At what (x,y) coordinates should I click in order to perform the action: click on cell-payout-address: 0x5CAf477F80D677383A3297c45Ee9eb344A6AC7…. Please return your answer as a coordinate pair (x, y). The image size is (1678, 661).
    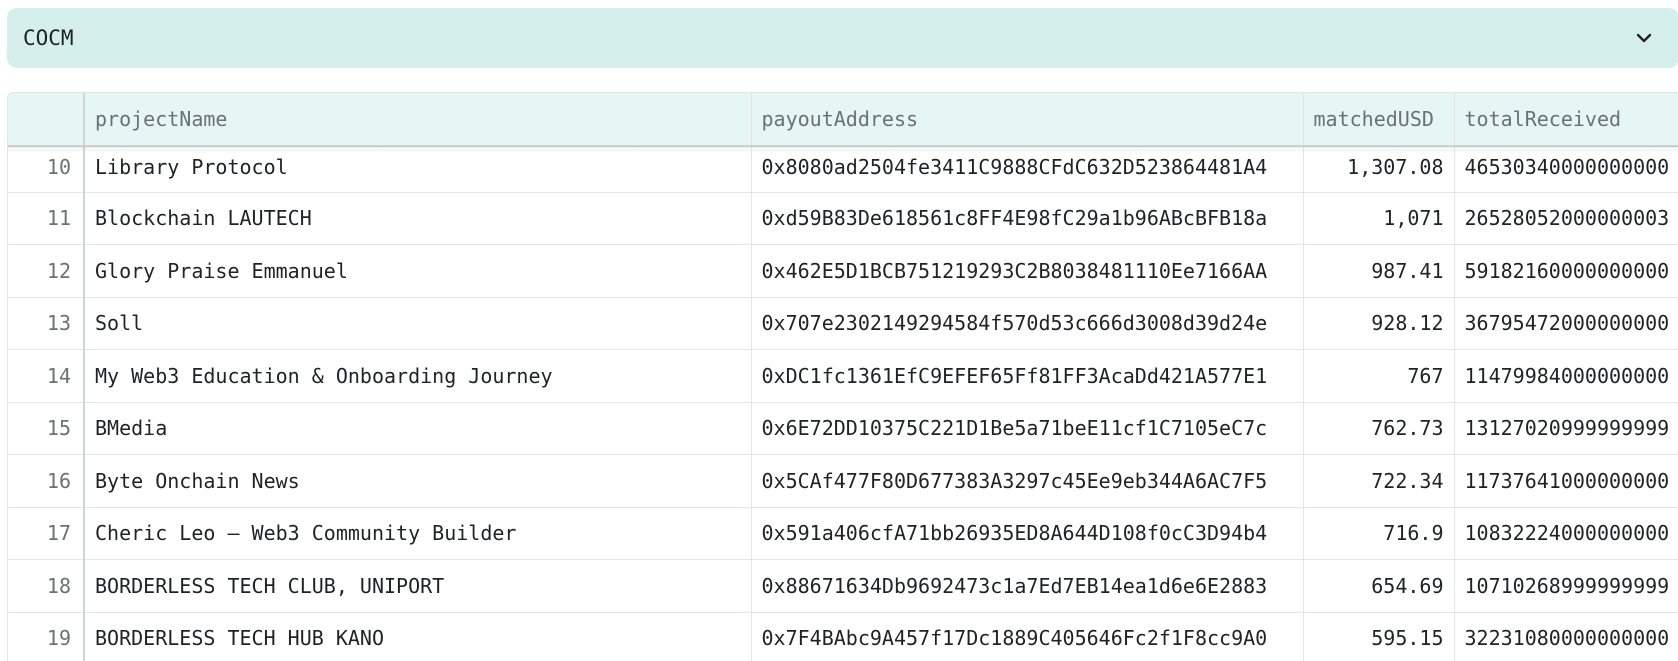
    Looking at the image, I should click on (1027, 481).